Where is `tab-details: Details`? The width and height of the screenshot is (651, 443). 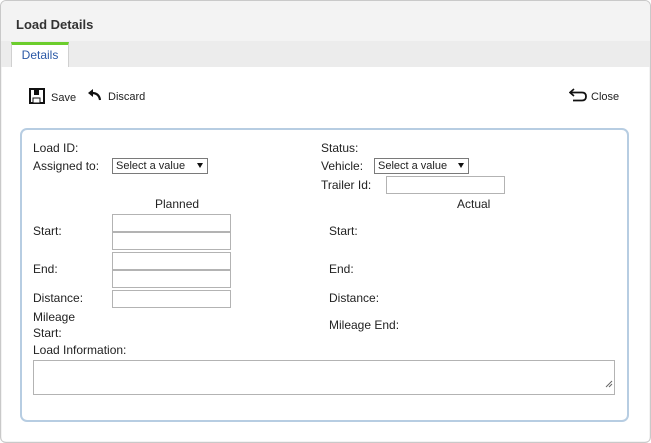
tab-details: Details is located at coordinates (40, 54).